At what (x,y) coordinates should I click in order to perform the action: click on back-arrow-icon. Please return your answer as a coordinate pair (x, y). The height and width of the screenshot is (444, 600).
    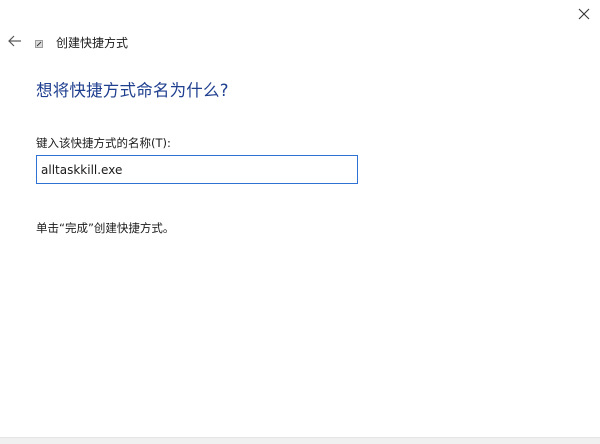
    Looking at the image, I should click on (14, 41).